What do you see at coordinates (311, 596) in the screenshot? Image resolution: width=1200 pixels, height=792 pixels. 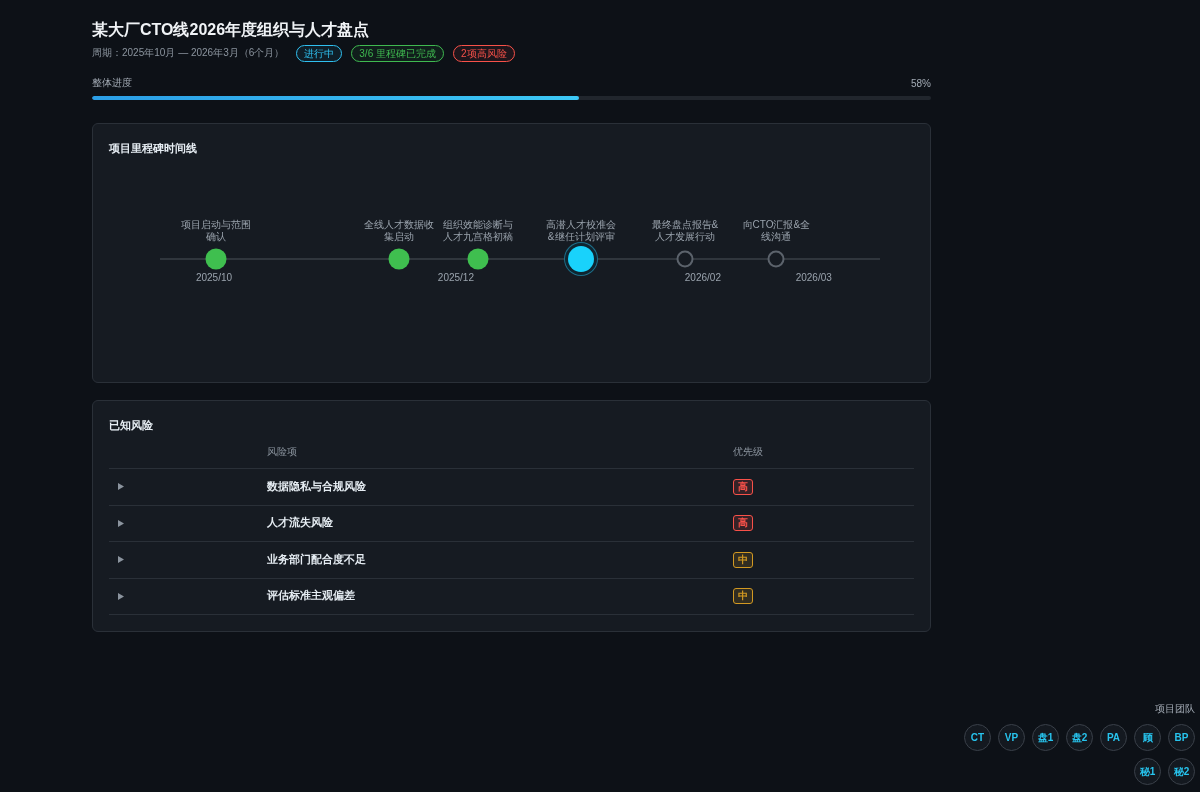 I see `table-cell-text: 评估标准主观偏差` at bounding box center [311, 596].